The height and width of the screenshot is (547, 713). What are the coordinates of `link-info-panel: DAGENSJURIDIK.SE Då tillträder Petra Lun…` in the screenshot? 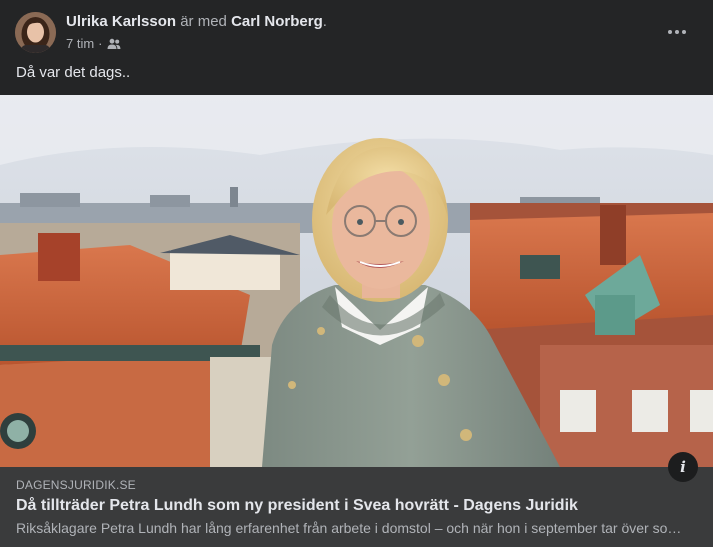 It's located at (356, 507).